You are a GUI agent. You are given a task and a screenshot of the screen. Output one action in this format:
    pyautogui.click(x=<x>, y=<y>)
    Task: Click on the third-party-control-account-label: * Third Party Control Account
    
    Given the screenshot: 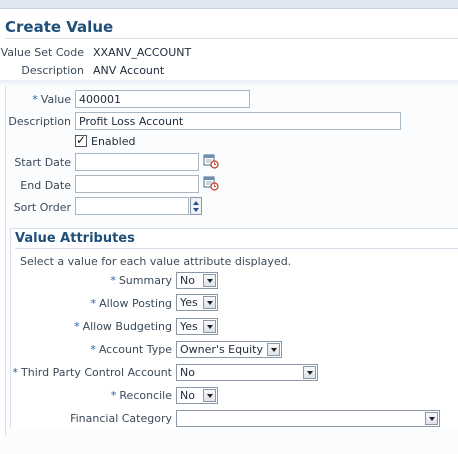 What is the action you would take?
    pyautogui.click(x=92, y=372)
    